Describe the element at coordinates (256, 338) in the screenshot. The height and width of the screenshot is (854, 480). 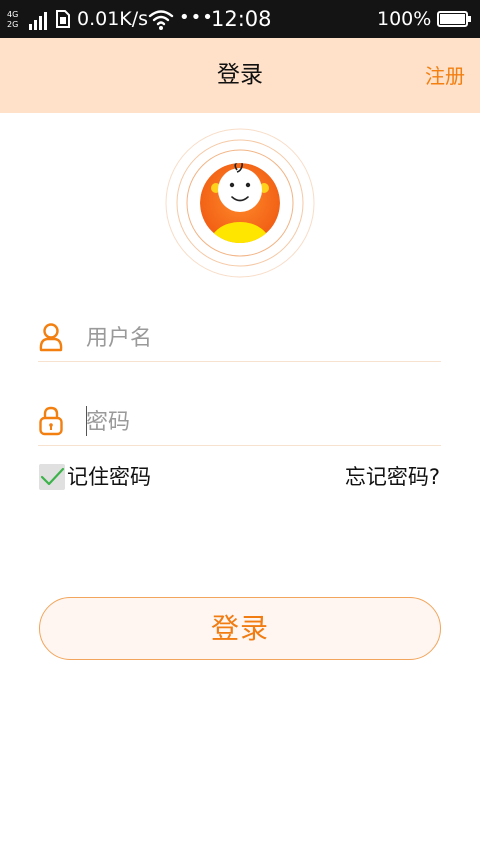
I see `username-input` at that location.